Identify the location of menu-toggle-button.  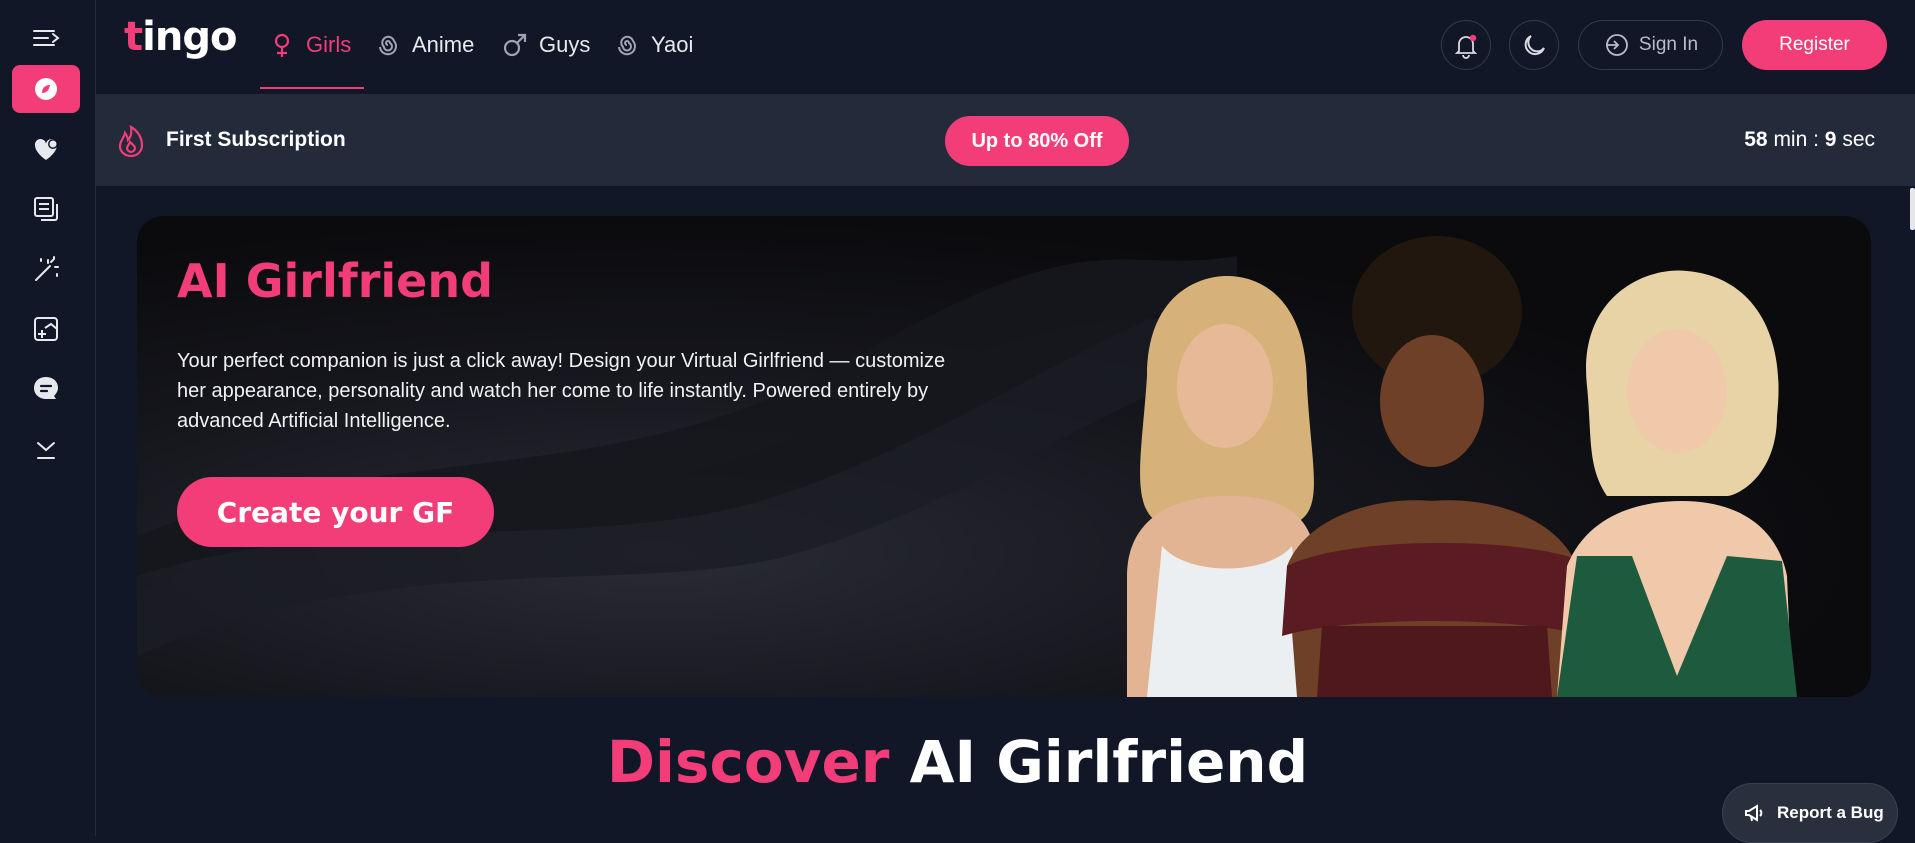
(46, 38).